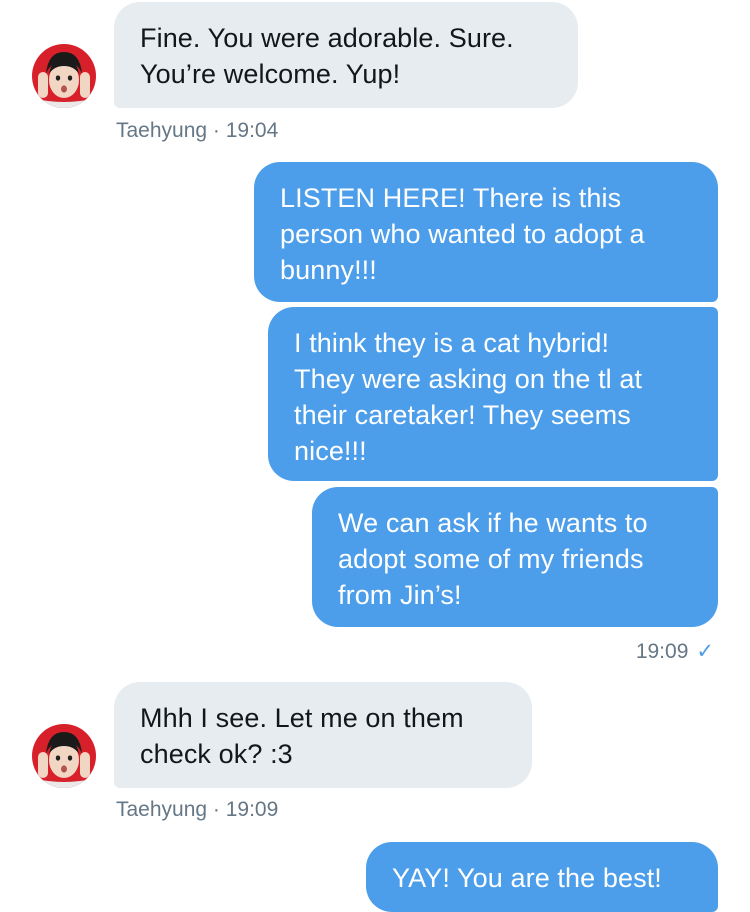  I want to click on message-meta-sender-time: Taehyung · 19:09, so click(197, 809).